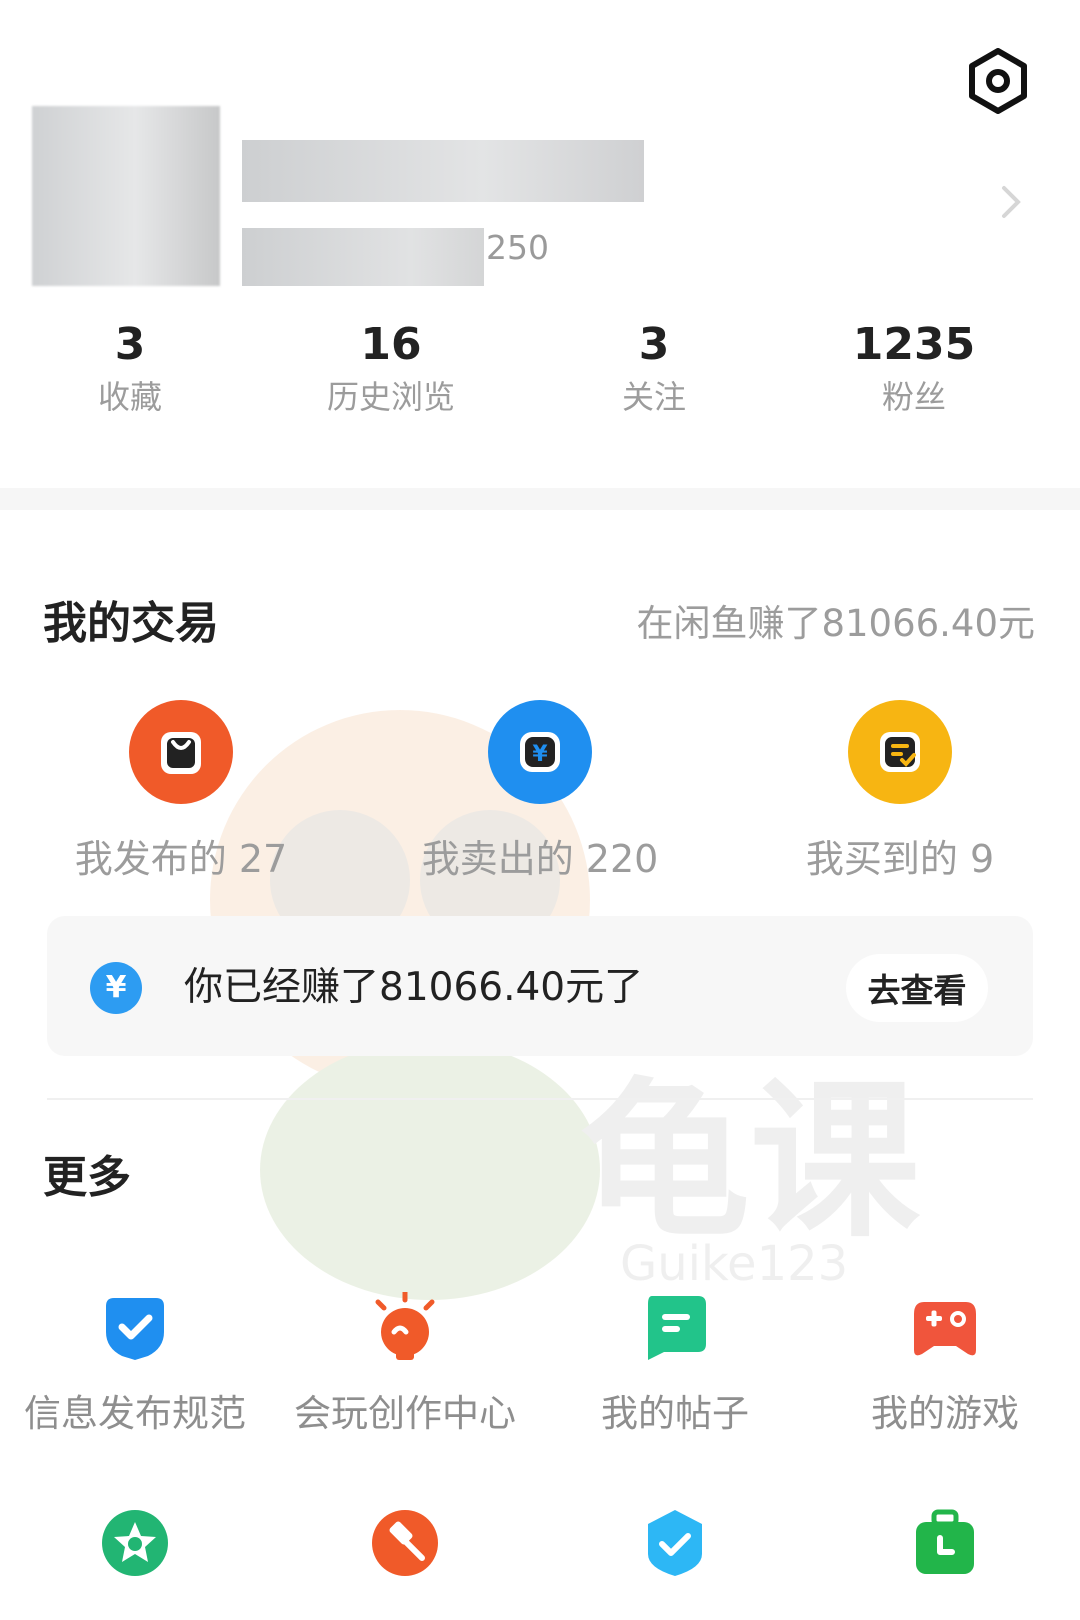 This screenshot has width=1080, height=1620. Describe the element at coordinates (675, 1543) in the screenshot. I see `verified-icon` at that location.